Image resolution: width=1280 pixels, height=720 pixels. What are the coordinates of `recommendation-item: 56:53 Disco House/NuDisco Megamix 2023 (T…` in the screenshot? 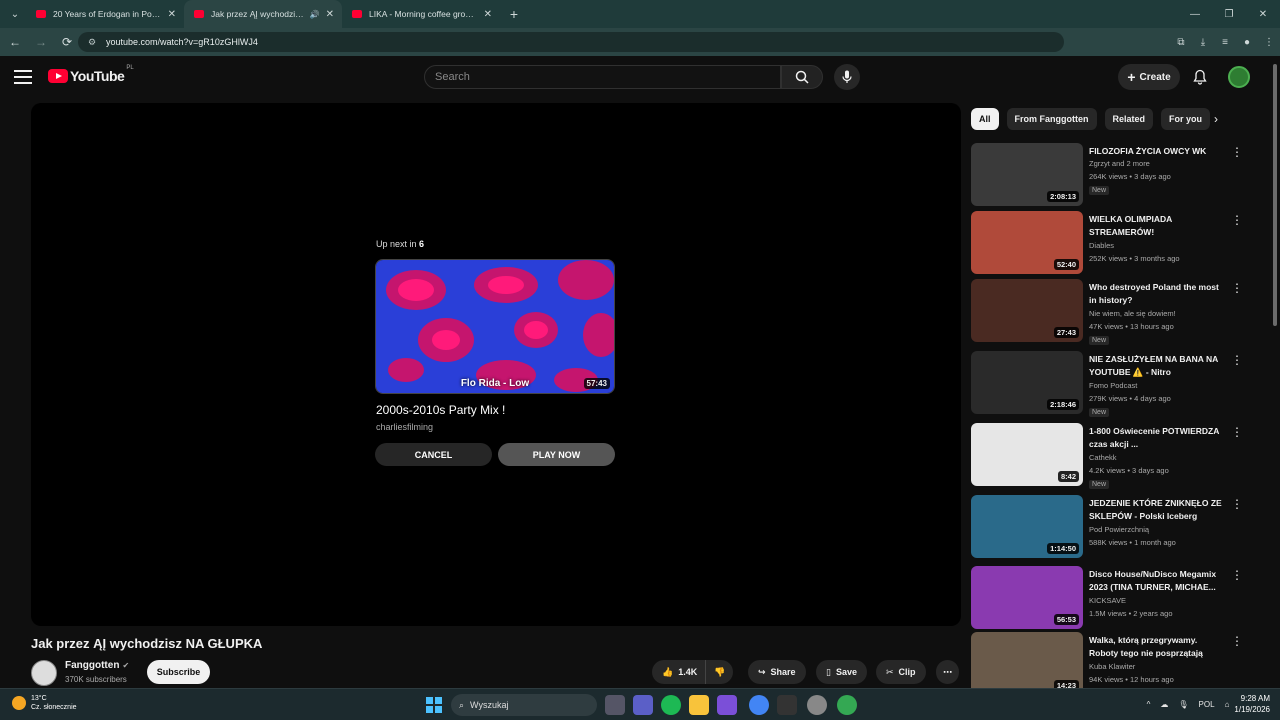 It's located at (1121, 599).